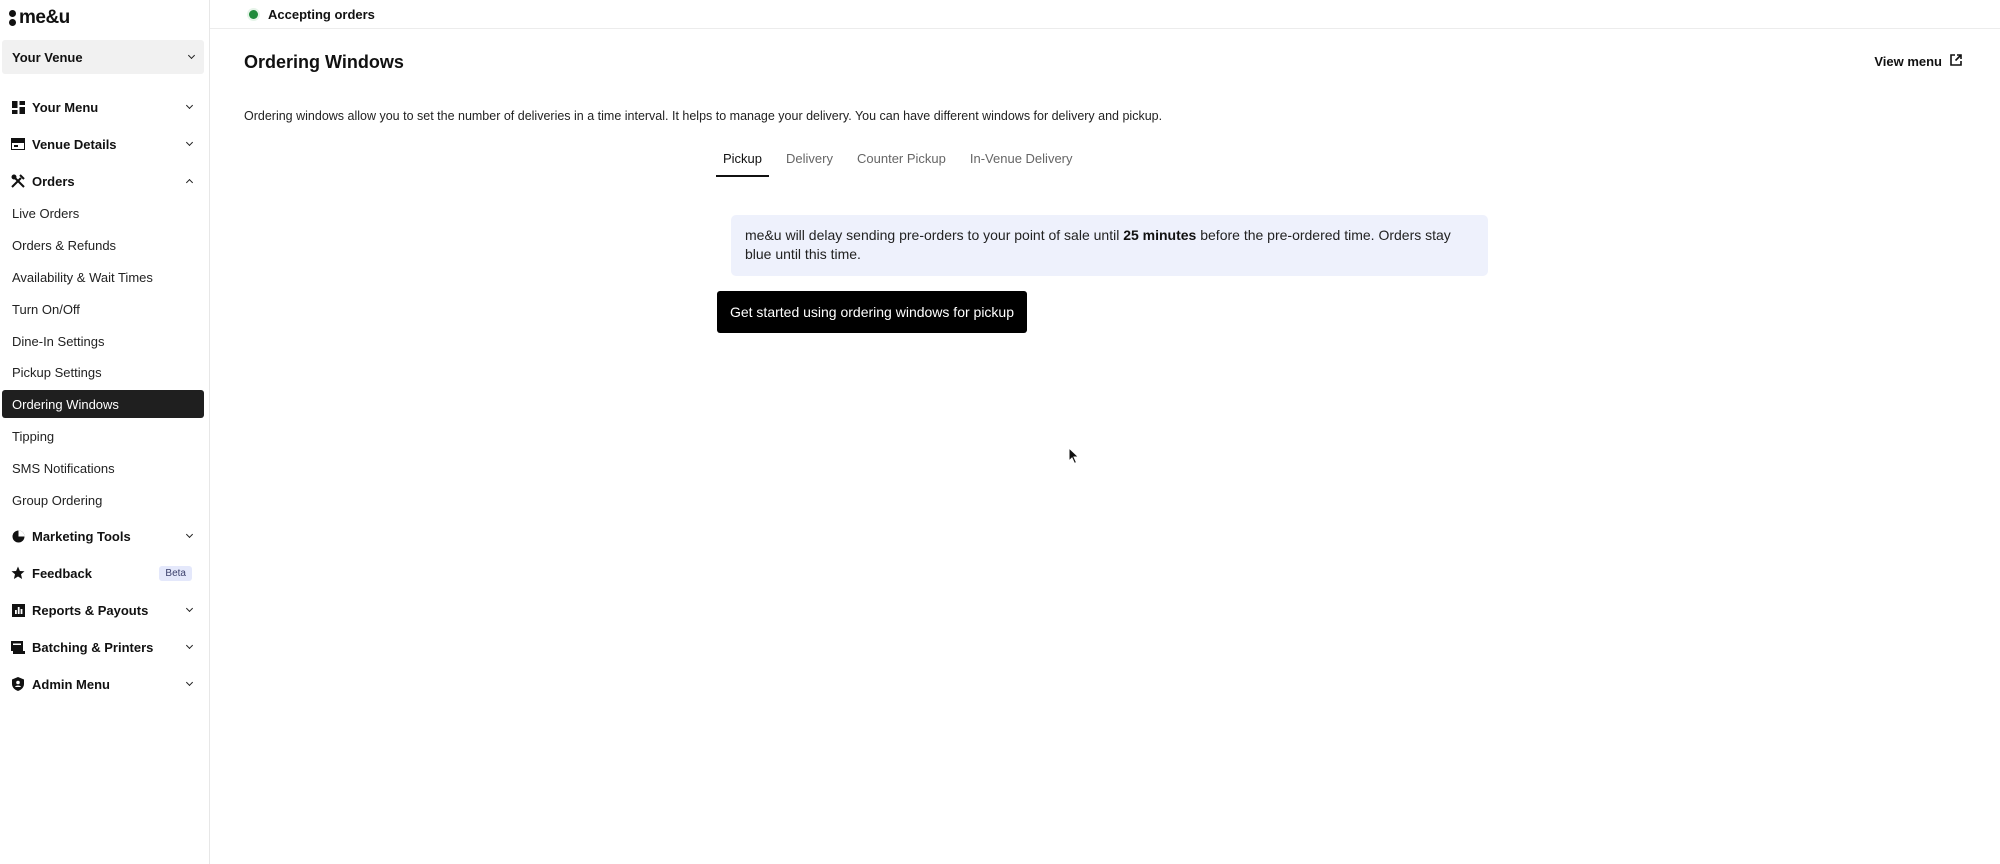 The width and height of the screenshot is (2000, 864). What do you see at coordinates (93, 647) in the screenshot?
I see `sidebar-section-label: Batching & Printers` at bounding box center [93, 647].